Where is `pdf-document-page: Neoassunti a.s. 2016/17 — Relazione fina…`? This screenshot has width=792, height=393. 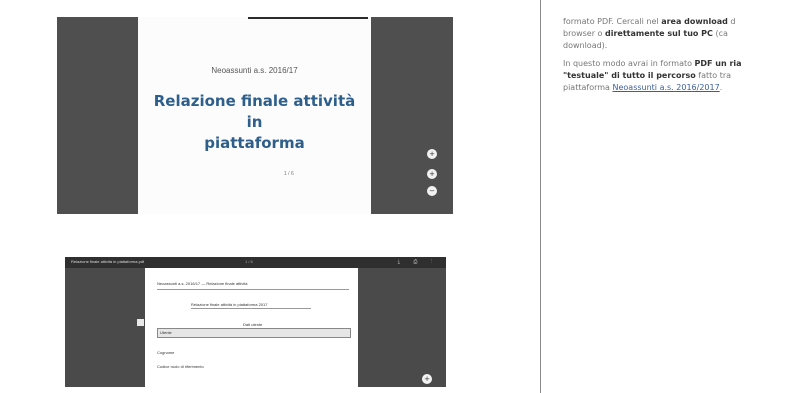 pdf-document-page: Neoassunti a.s. 2016/17 — Relazione fina… is located at coordinates (251, 327).